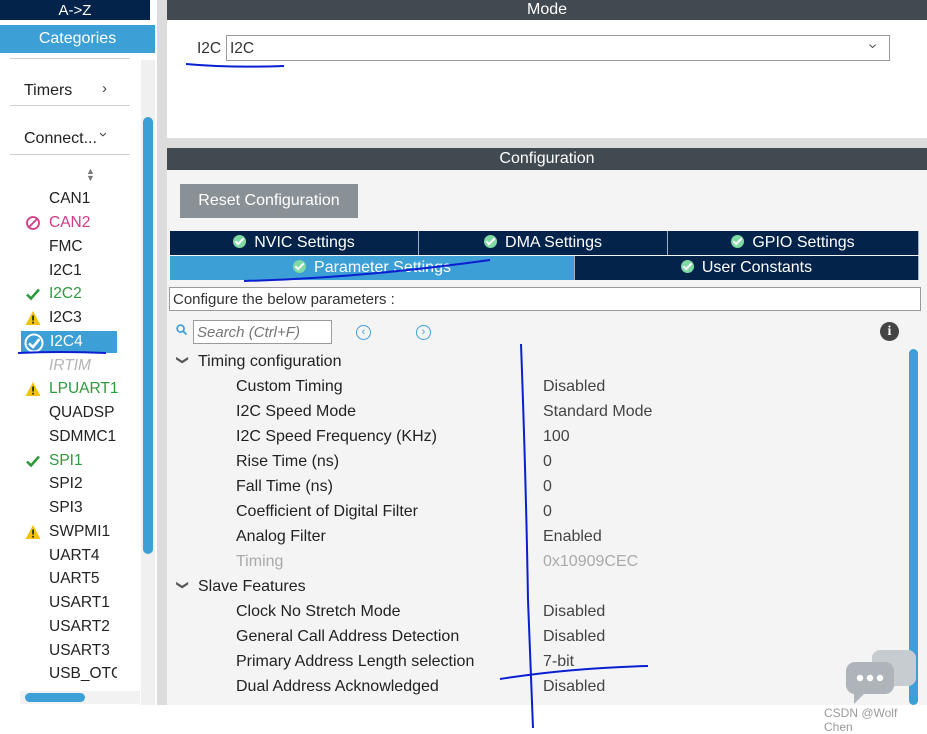 The width and height of the screenshot is (927, 734). Describe the element at coordinates (527, 536) in the screenshot. I see `vertical-mark` at that location.